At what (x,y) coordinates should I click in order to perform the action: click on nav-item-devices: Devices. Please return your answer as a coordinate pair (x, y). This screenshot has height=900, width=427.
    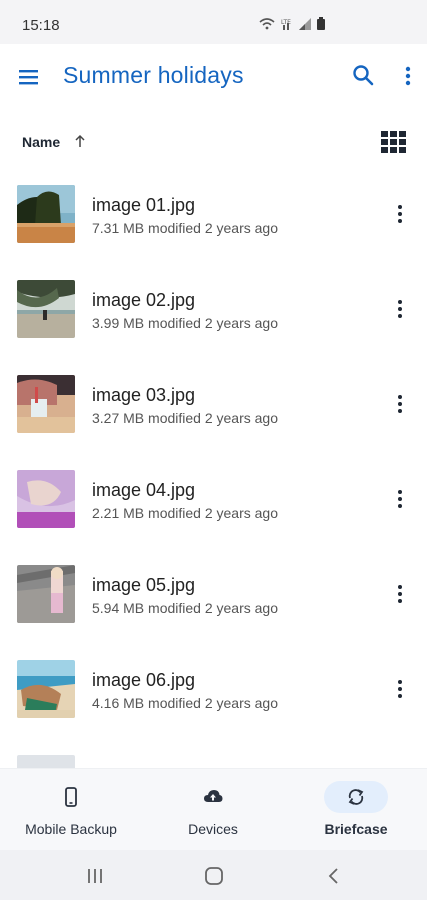
    Looking at the image, I should click on (213, 810).